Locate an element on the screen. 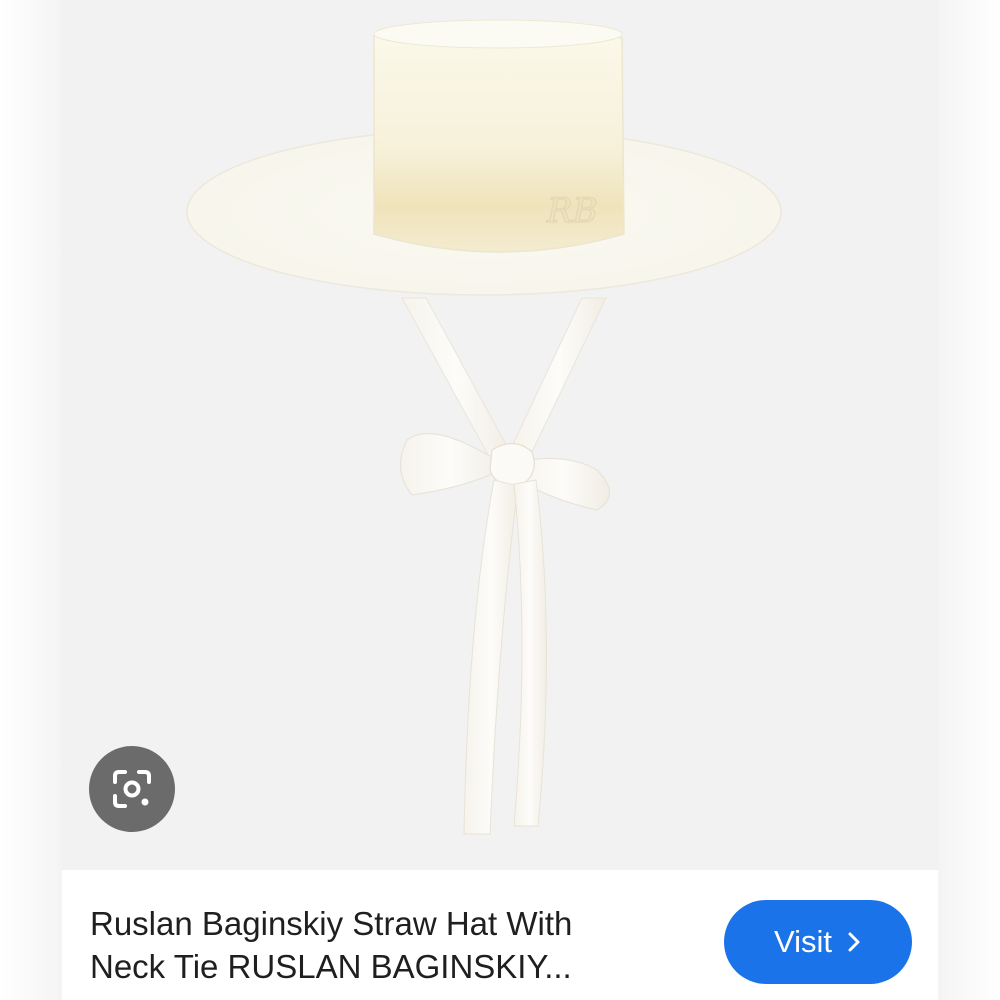 The height and width of the screenshot is (1000, 1000). ribbon-tail-right is located at coordinates (530, 653).